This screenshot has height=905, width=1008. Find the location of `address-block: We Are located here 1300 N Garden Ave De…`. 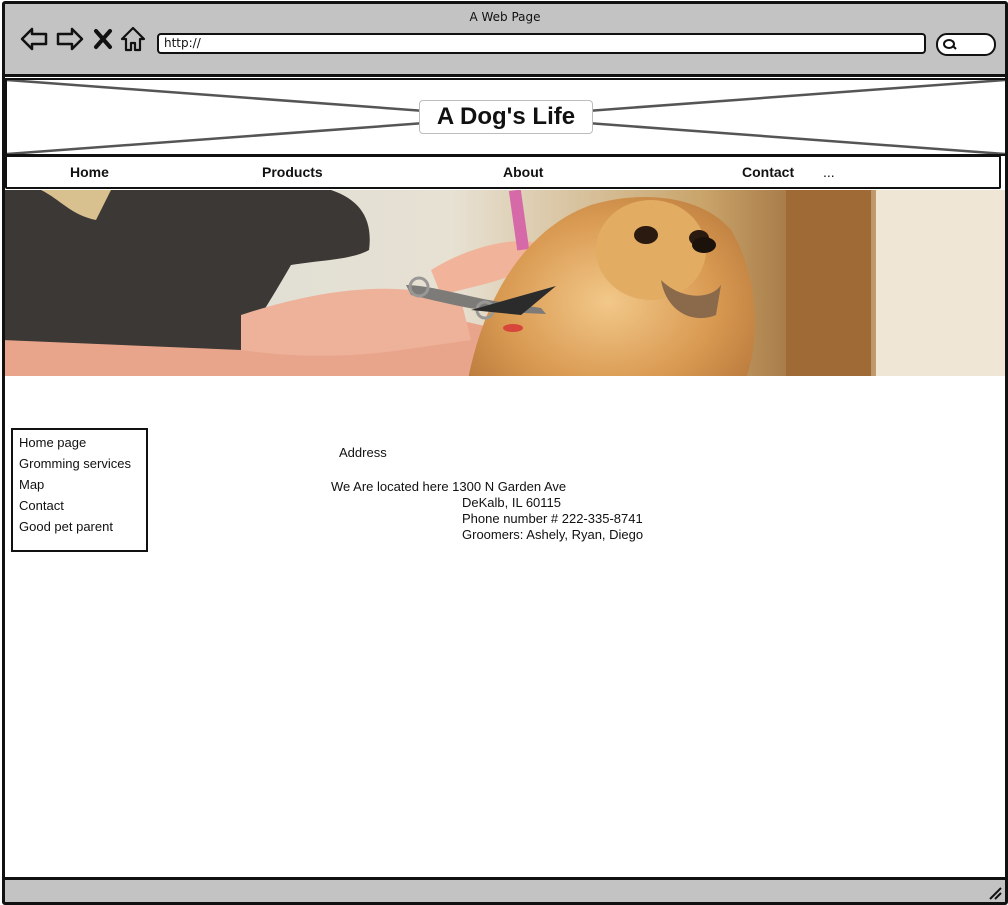

address-block: We Are located here 1300 N Garden Ave De… is located at coordinates (487, 511).